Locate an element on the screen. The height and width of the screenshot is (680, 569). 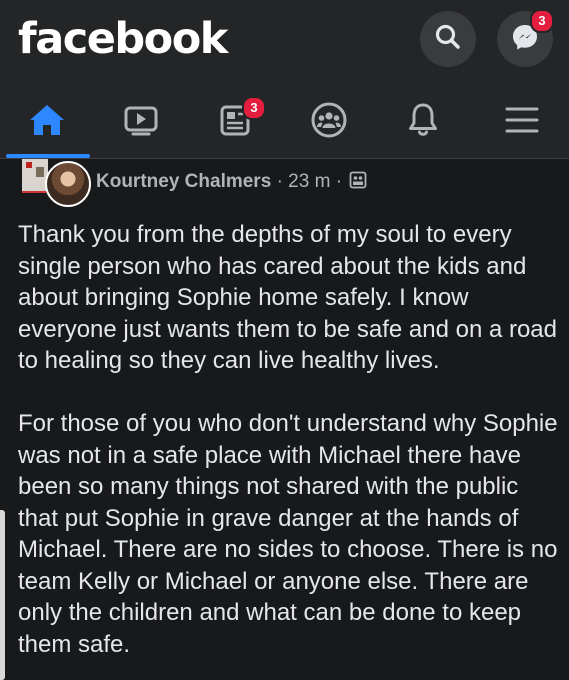
active-tab-indicator is located at coordinates (48, 156).